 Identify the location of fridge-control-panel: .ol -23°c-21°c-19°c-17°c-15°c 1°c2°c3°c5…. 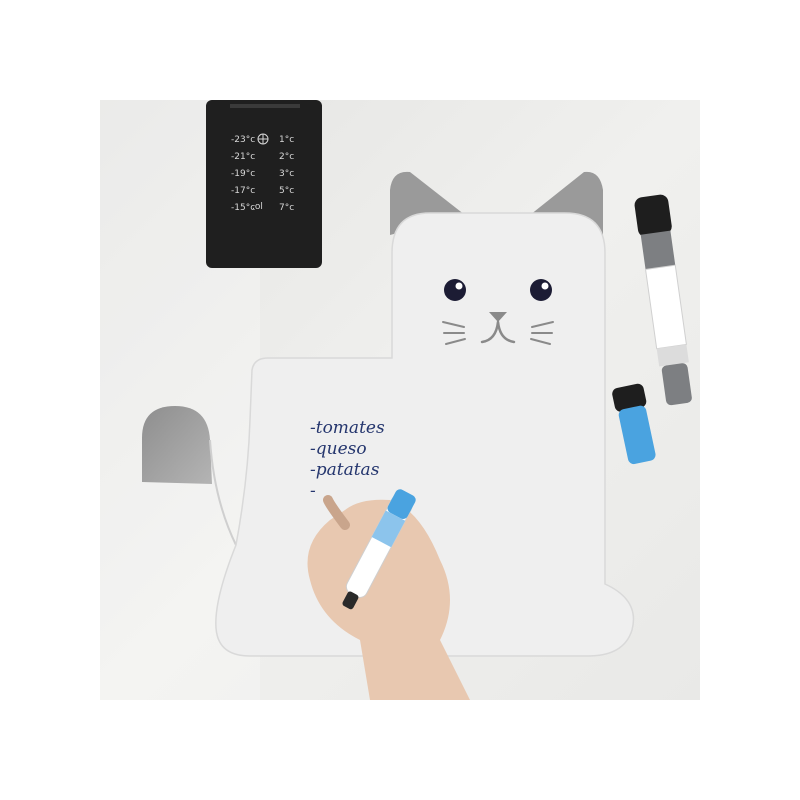
(264, 184).